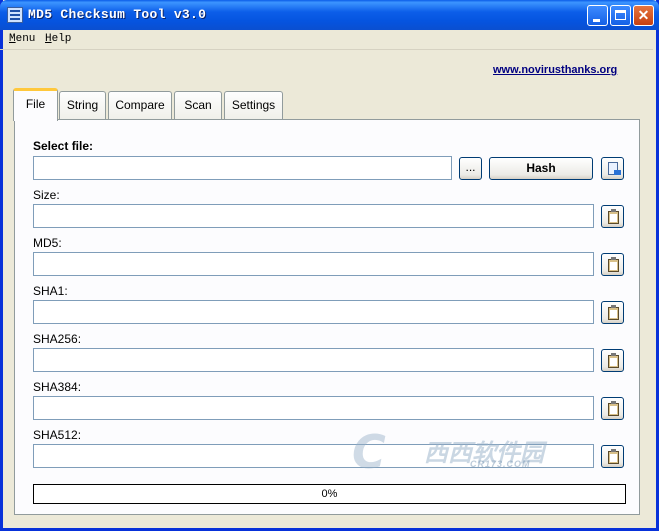 Image resolution: width=659 pixels, height=531 pixels. What do you see at coordinates (63, 146) in the screenshot?
I see `select-file-label: Select file:` at bounding box center [63, 146].